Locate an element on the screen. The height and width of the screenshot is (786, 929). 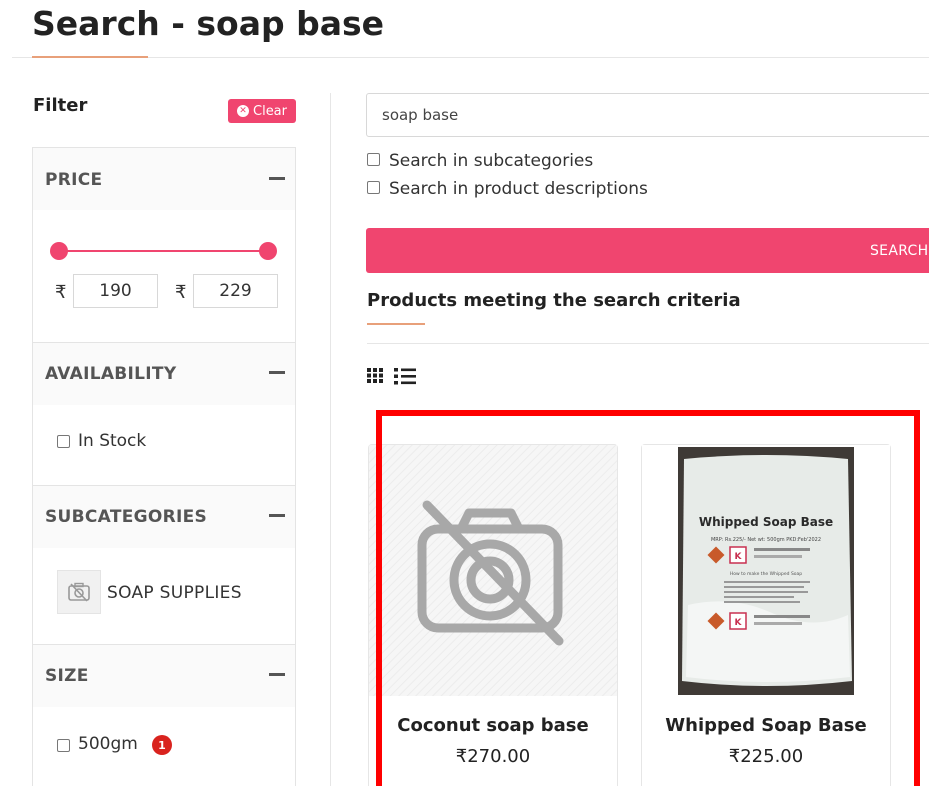
results-divider is located at coordinates (648, 343).